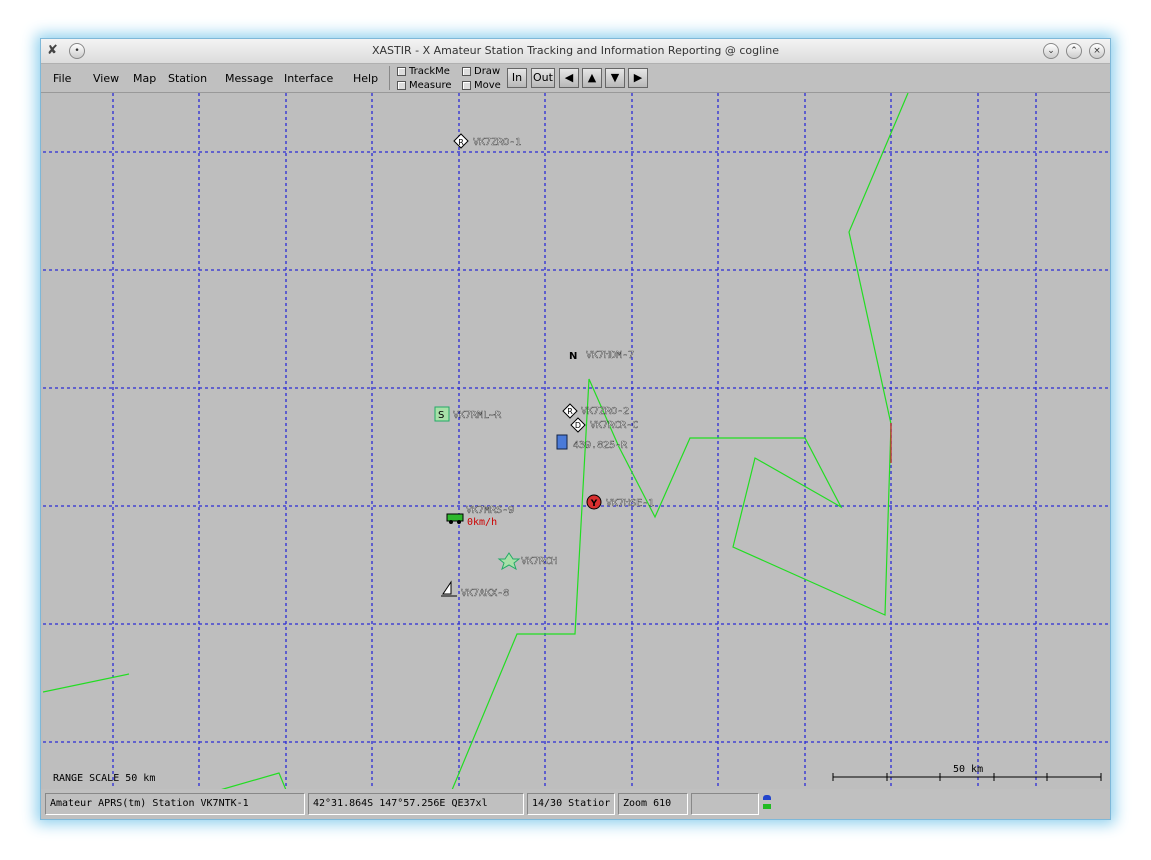  Describe the element at coordinates (482, 522) in the screenshot. I see `speed-label: 0km/h` at that location.